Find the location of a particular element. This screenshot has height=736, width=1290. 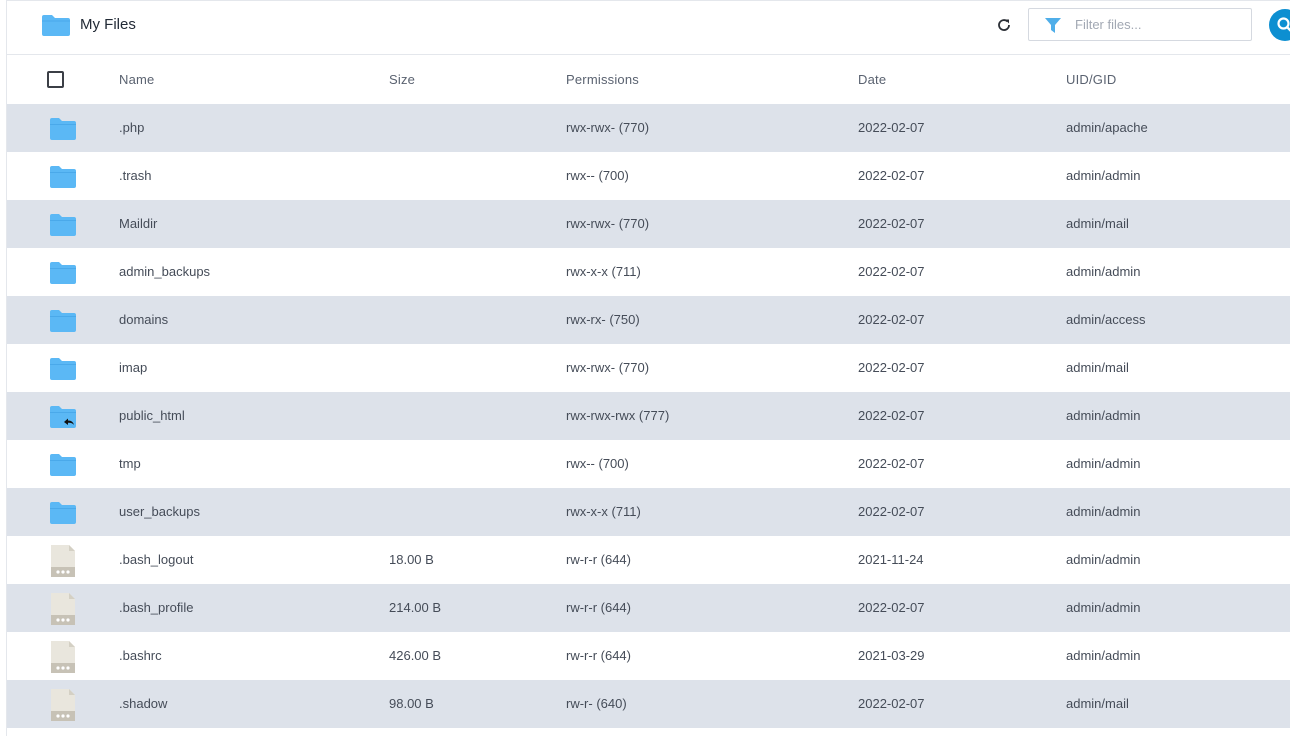

file-date: 2021-03-29 is located at coordinates (891, 655).